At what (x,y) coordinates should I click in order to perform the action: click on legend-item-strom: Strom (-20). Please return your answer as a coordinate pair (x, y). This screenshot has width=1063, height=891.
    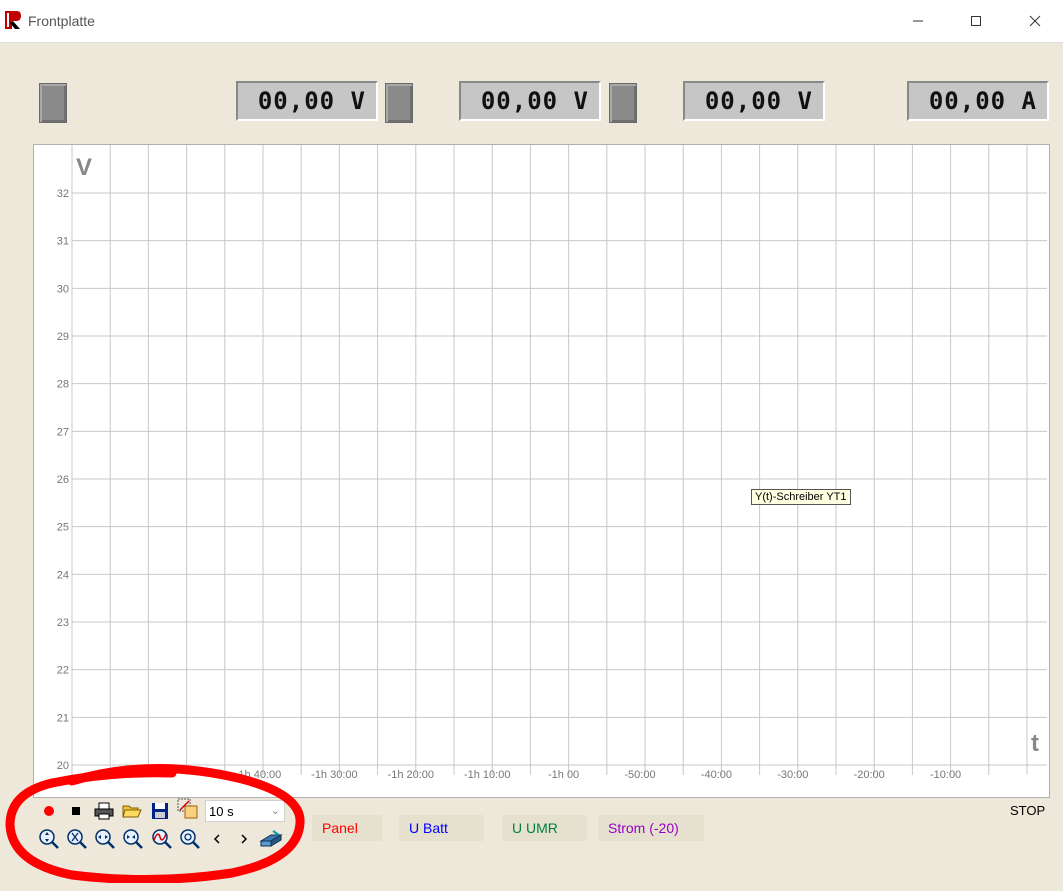
    Looking at the image, I should click on (651, 828).